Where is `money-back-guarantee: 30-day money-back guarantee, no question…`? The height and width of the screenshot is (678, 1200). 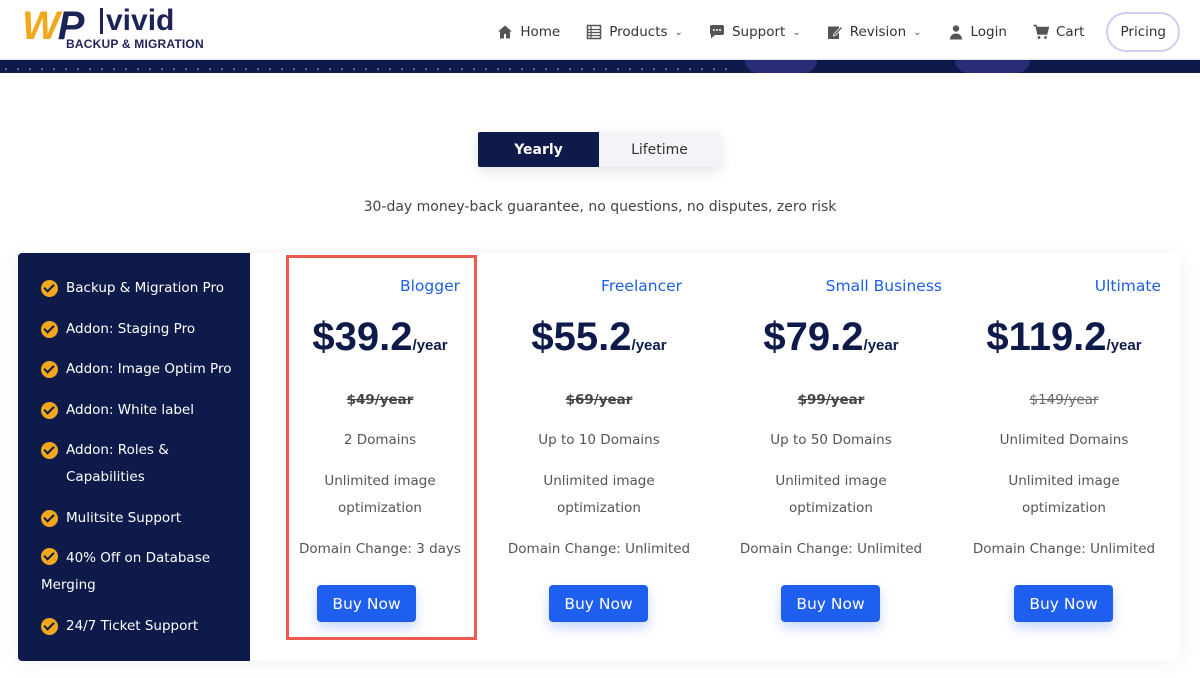 money-back-guarantee: 30-day money-back guarantee, no question… is located at coordinates (600, 207).